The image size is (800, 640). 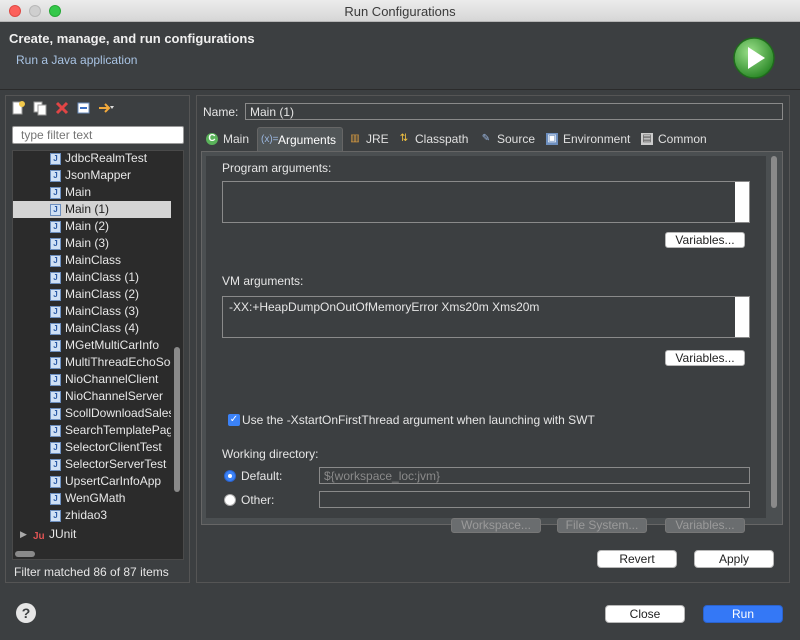 What do you see at coordinates (102, 328) in the screenshot?
I see `tree-item-label: MainClass (4)` at bounding box center [102, 328].